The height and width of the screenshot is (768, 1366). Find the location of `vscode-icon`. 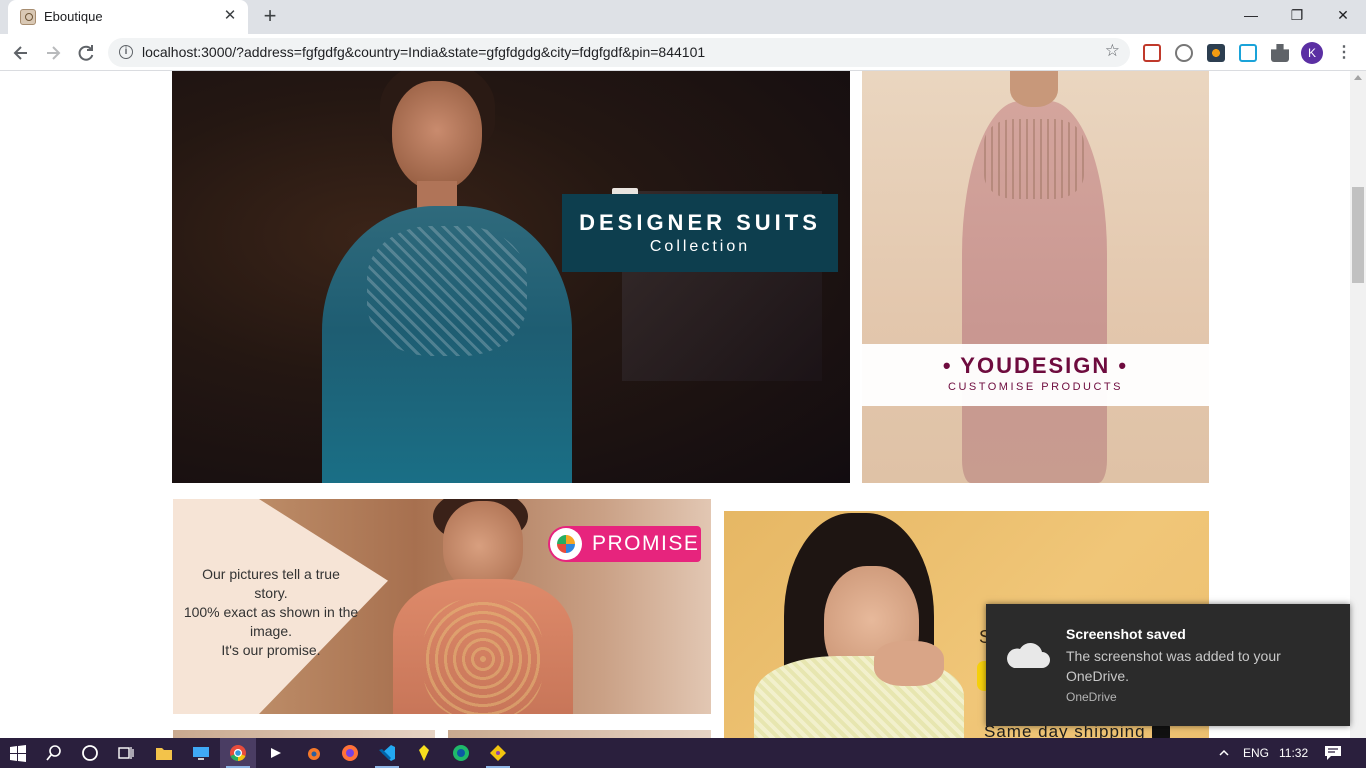

vscode-icon is located at coordinates (387, 753).